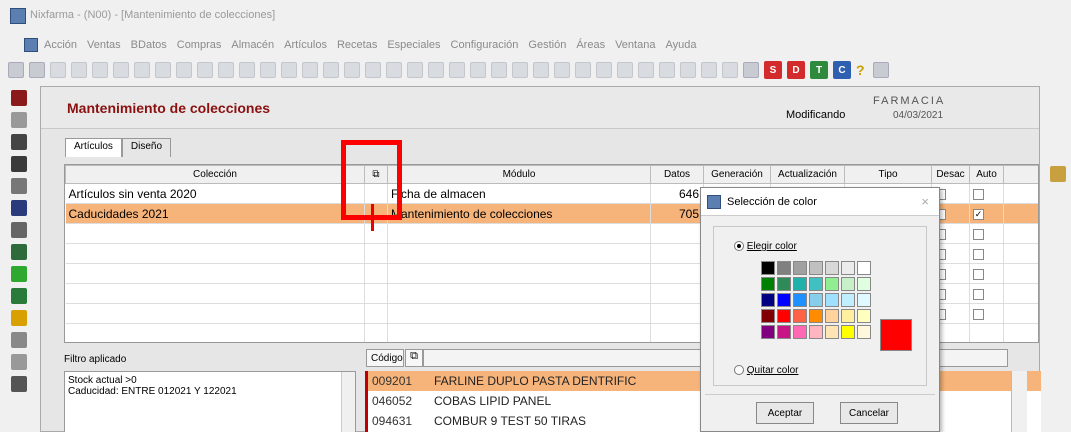 This screenshot has width=1071, height=432. I want to click on accept-button: Aceptar, so click(785, 413).